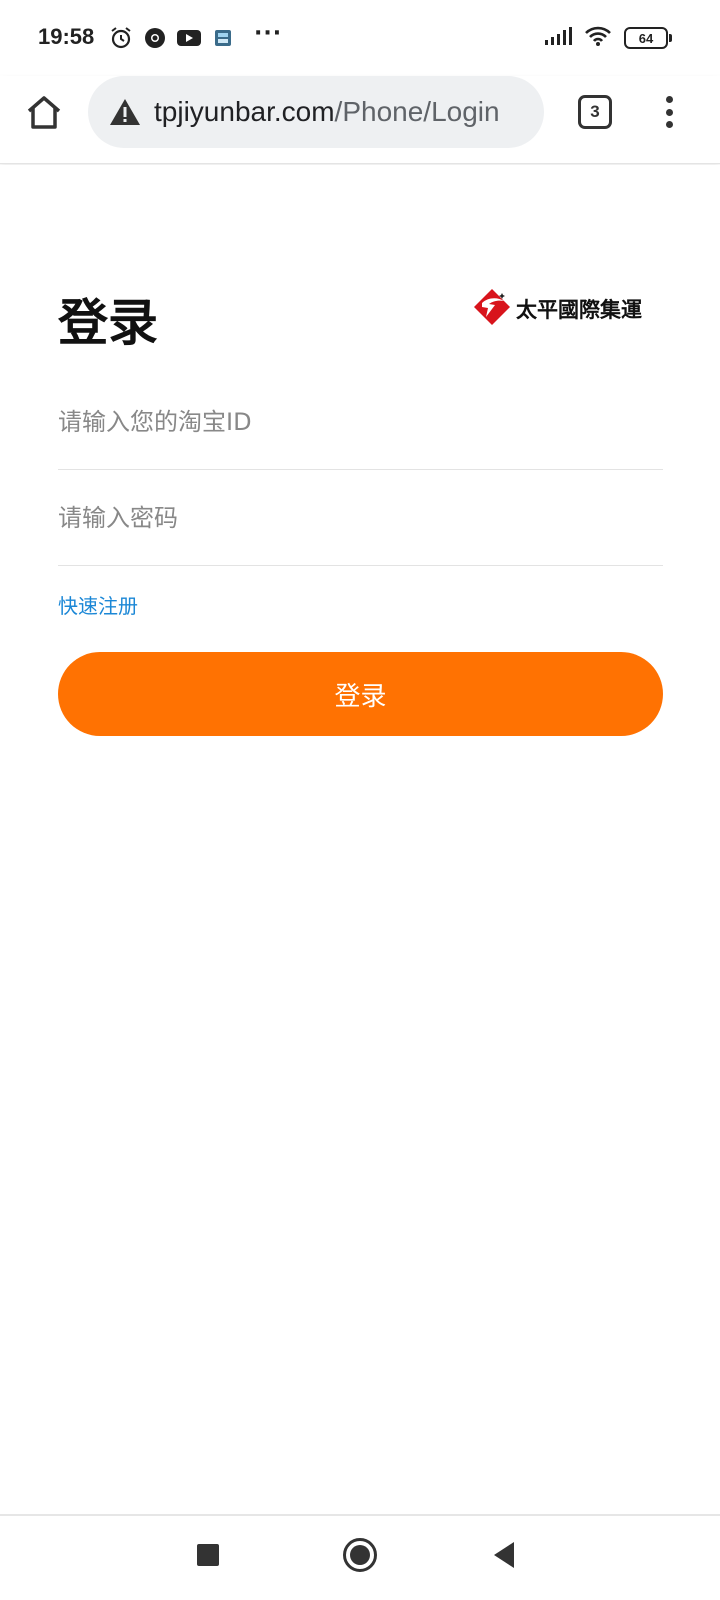 The width and height of the screenshot is (720, 1600). I want to click on home-icon, so click(44, 114).